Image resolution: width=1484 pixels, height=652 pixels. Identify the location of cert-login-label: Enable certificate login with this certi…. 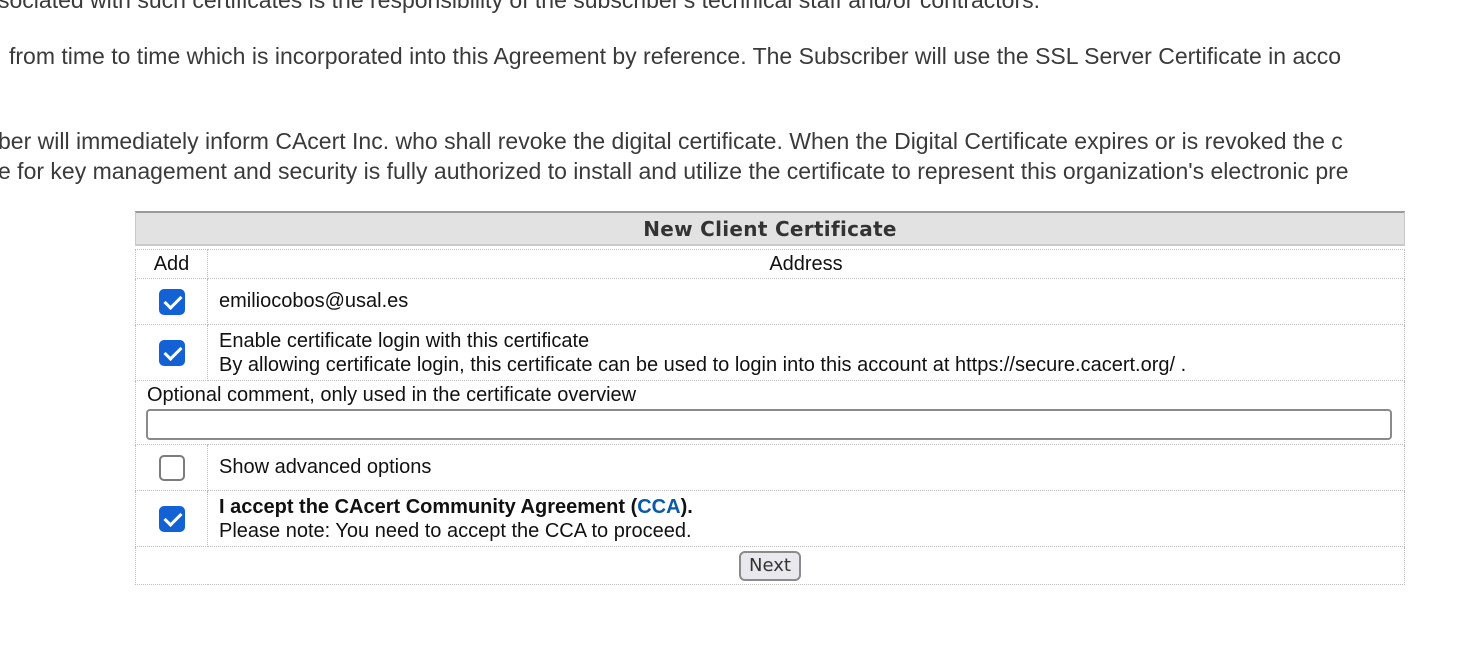
(404, 340).